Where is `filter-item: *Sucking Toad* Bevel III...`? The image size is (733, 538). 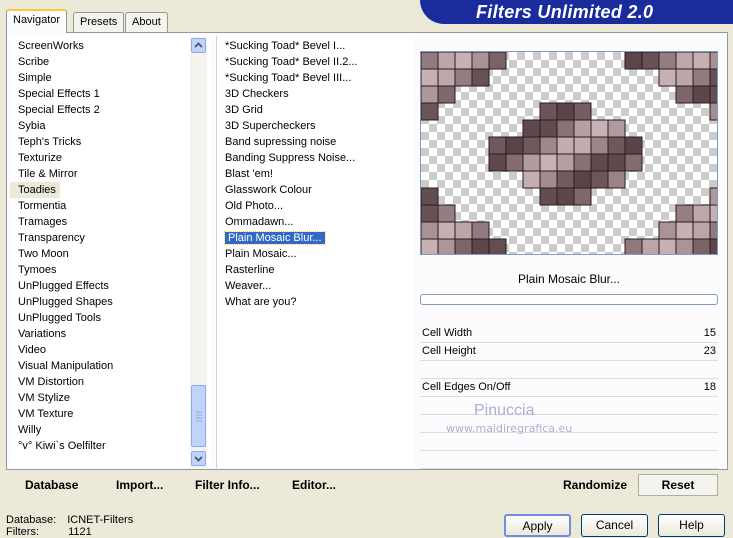
filter-item: *Sucking Toad* Bevel III... is located at coordinates (315, 78).